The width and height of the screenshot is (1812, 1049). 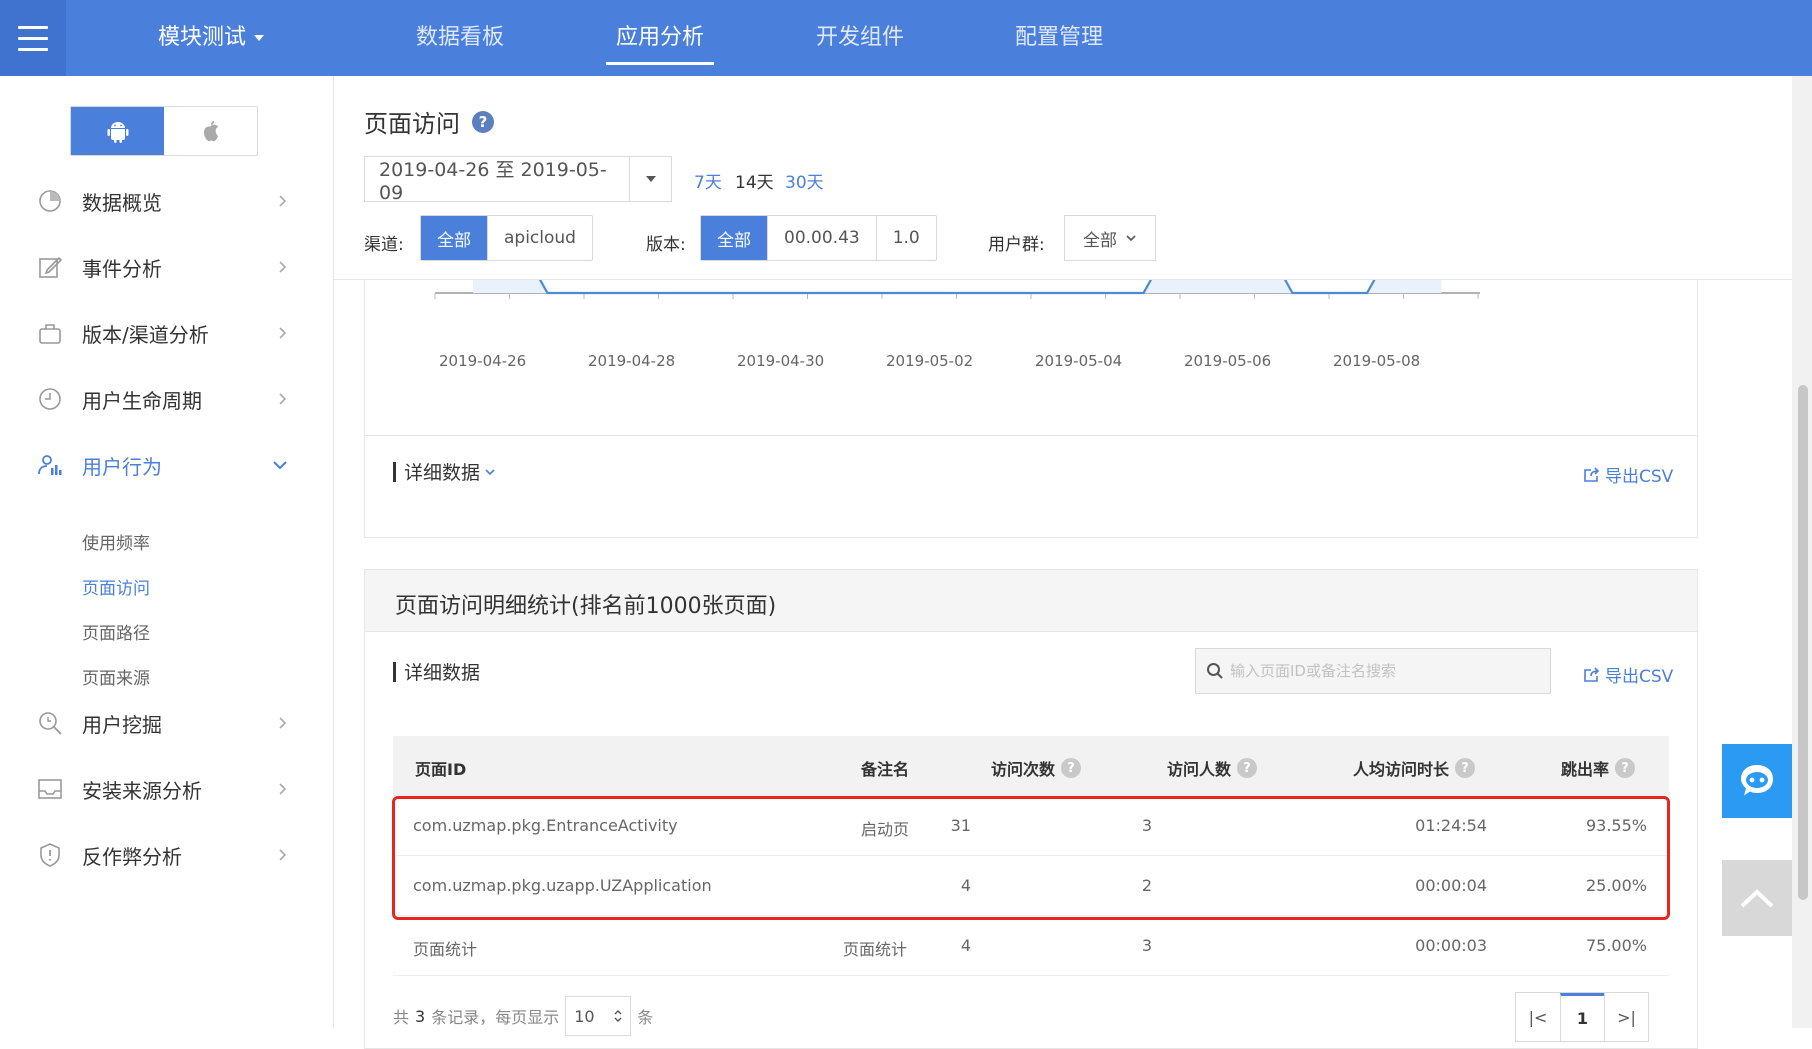 I want to click on detail-data-toggle: 详细数据, so click(x=444, y=471).